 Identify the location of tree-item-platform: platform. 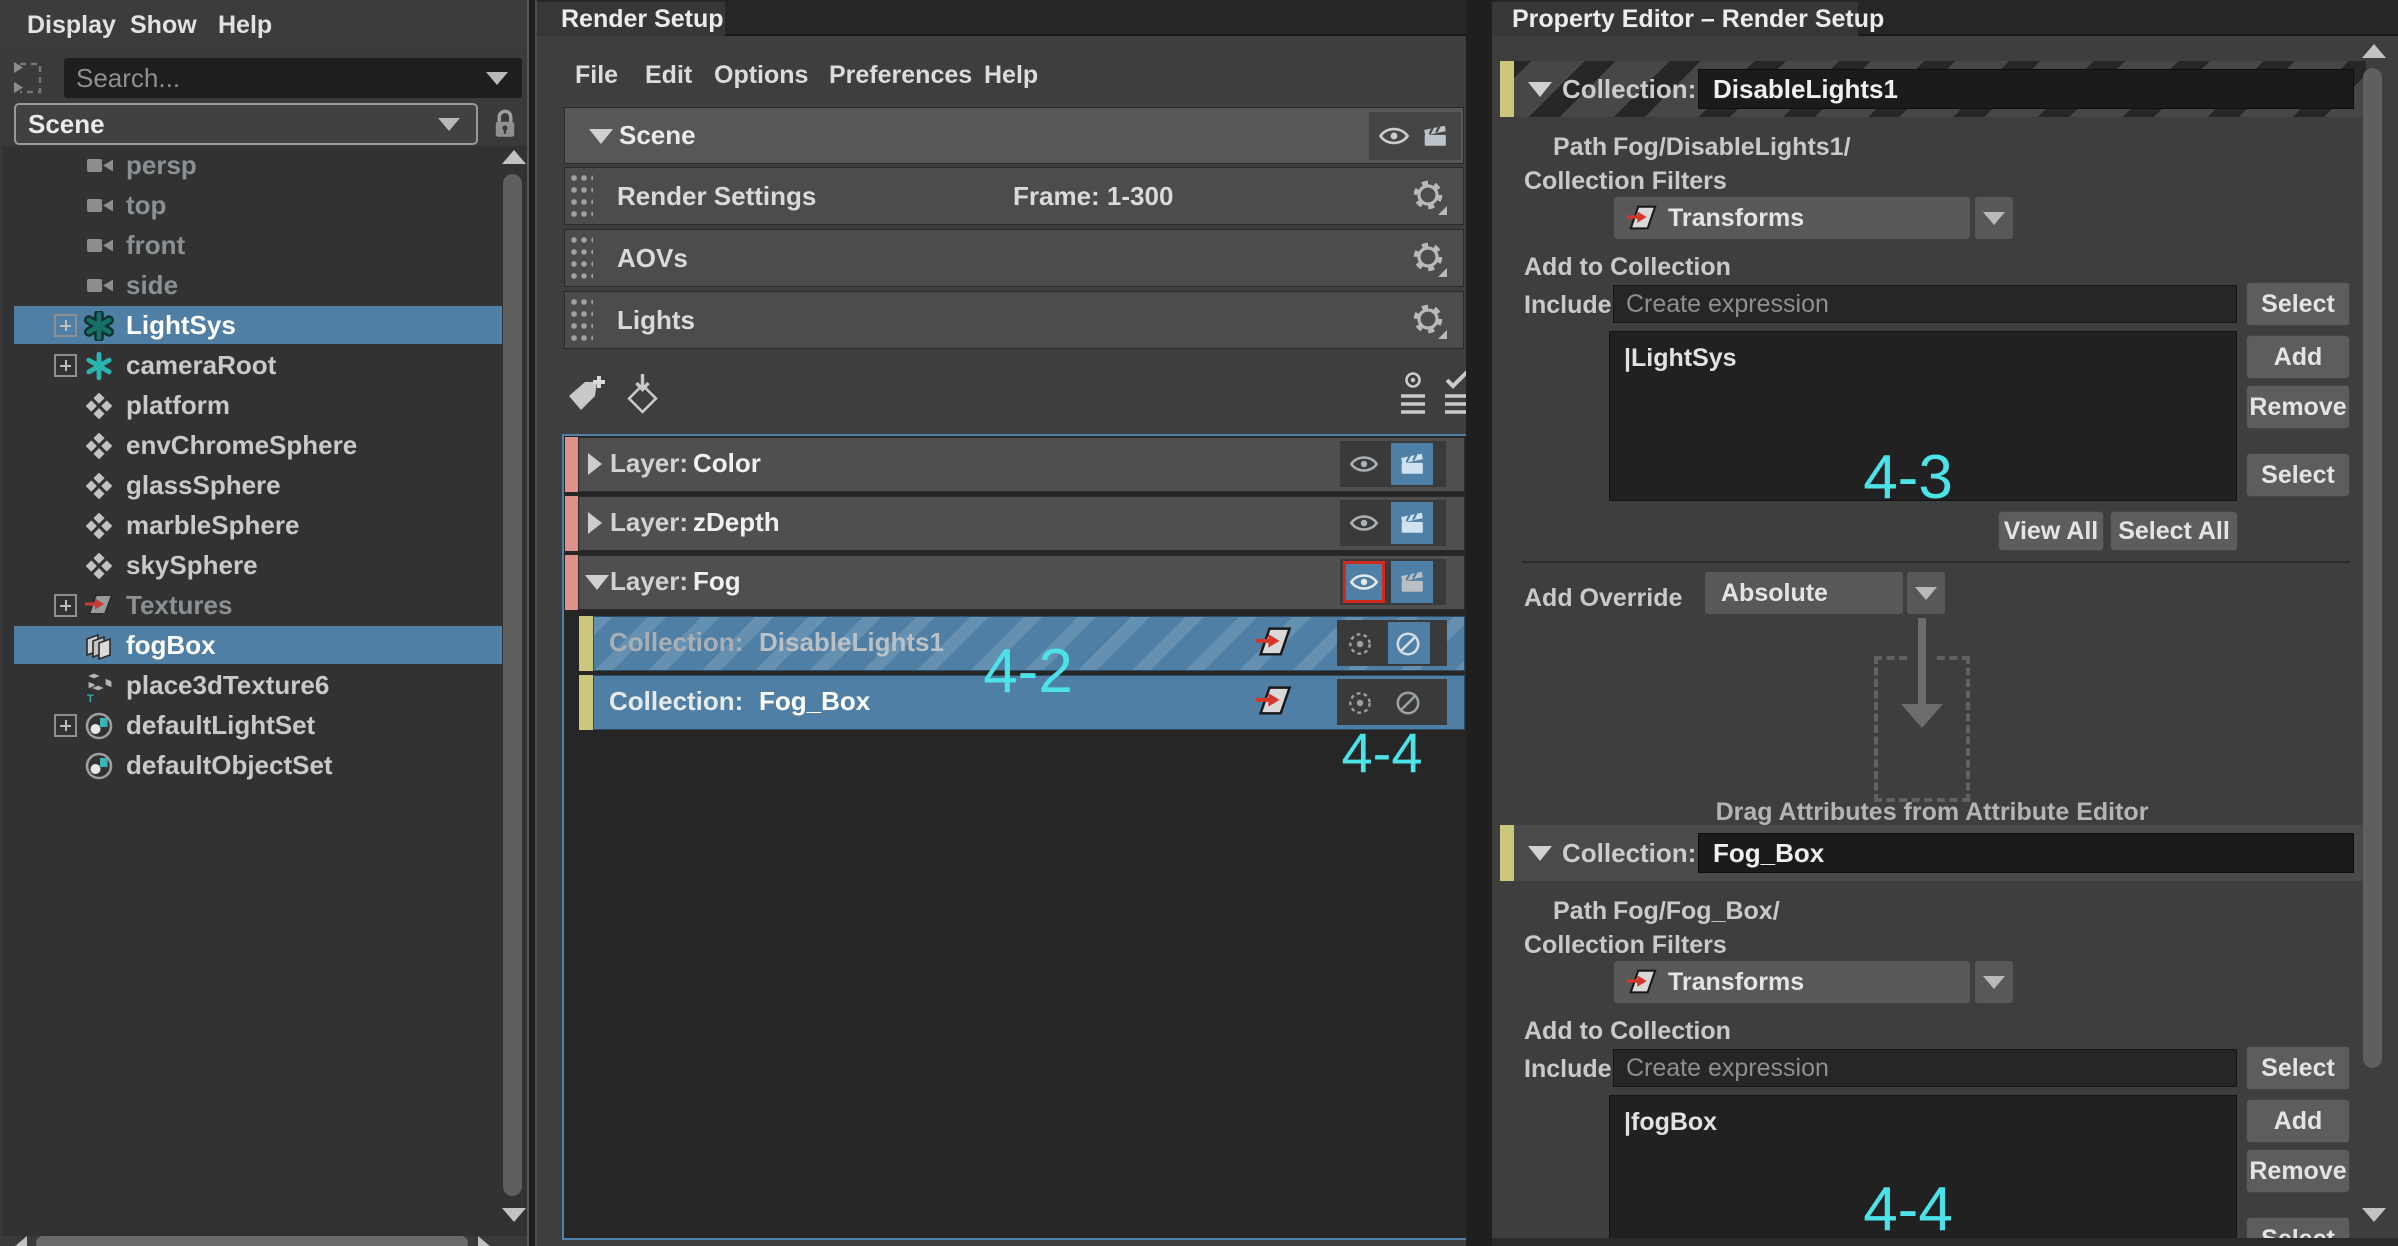
(258, 405).